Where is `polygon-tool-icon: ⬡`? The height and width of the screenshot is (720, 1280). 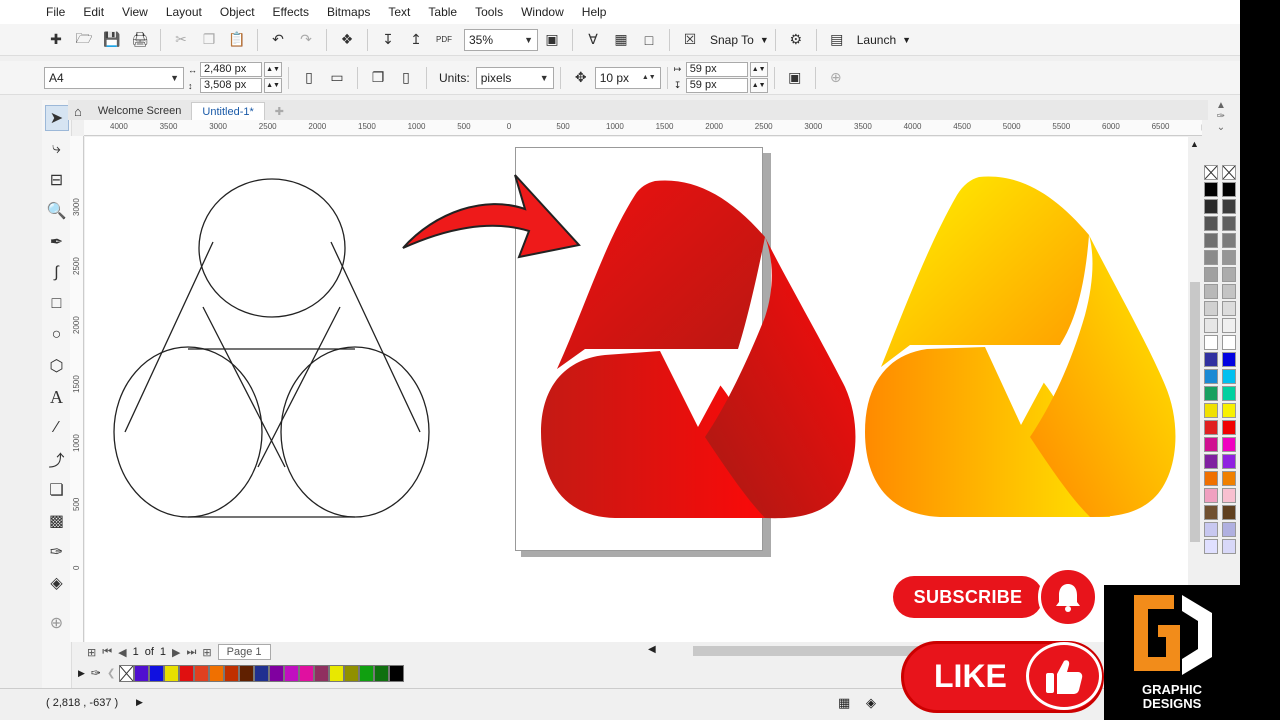
polygon-tool-icon: ⬡ is located at coordinates (57, 366).